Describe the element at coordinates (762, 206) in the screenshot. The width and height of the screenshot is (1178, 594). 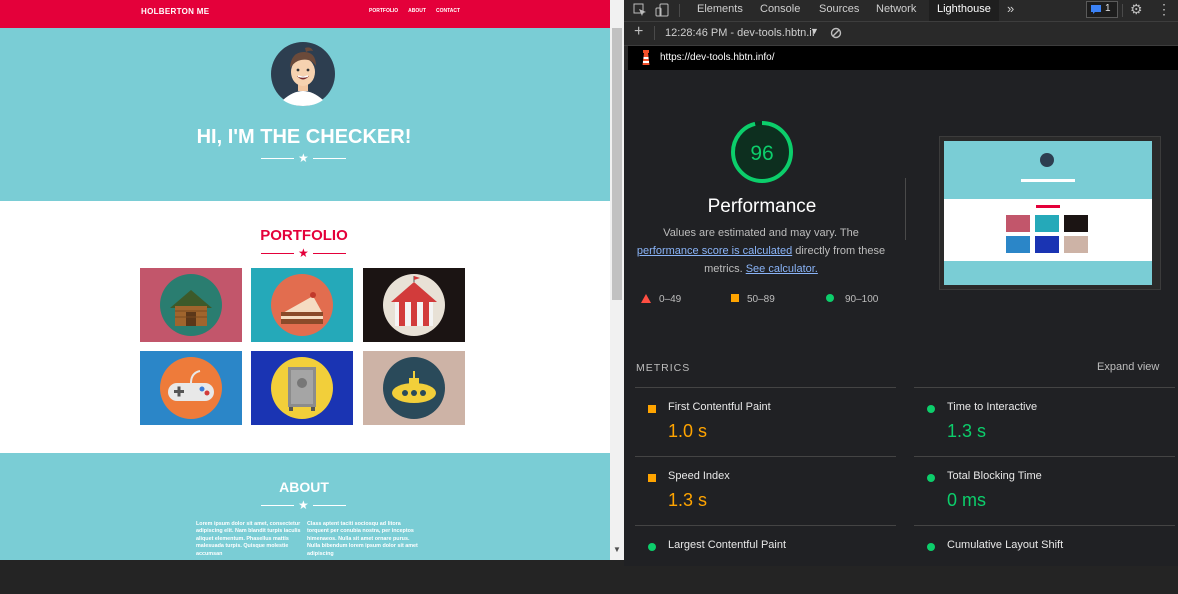
I see `performance-title: Performance` at that location.